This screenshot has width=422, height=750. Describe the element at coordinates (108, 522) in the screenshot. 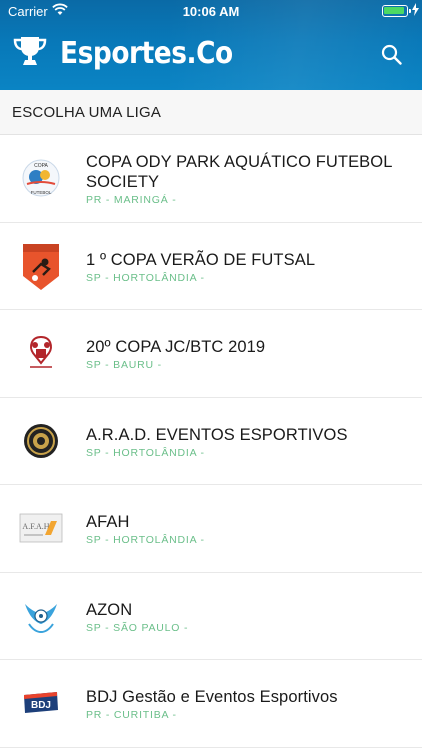

I see `league-name: AFAH` at that location.